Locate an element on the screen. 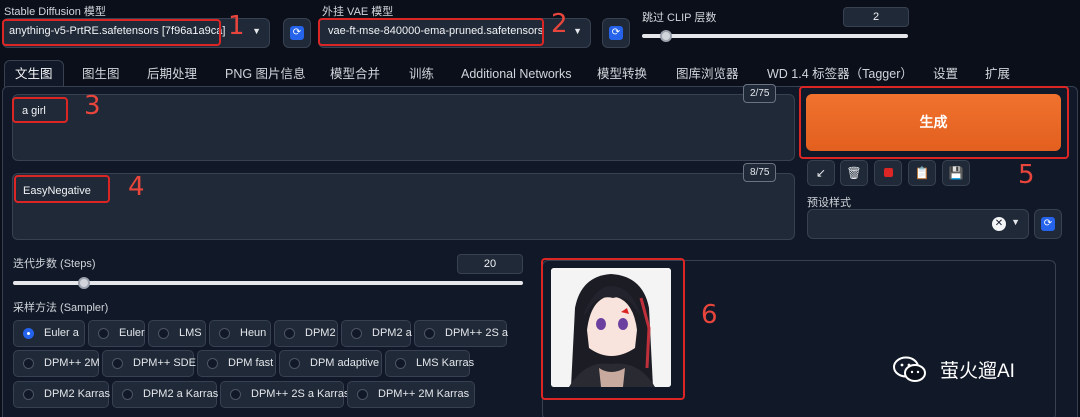 This screenshot has width=1080, height=417. model-refresh-button: ⟳ is located at coordinates (297, 33).